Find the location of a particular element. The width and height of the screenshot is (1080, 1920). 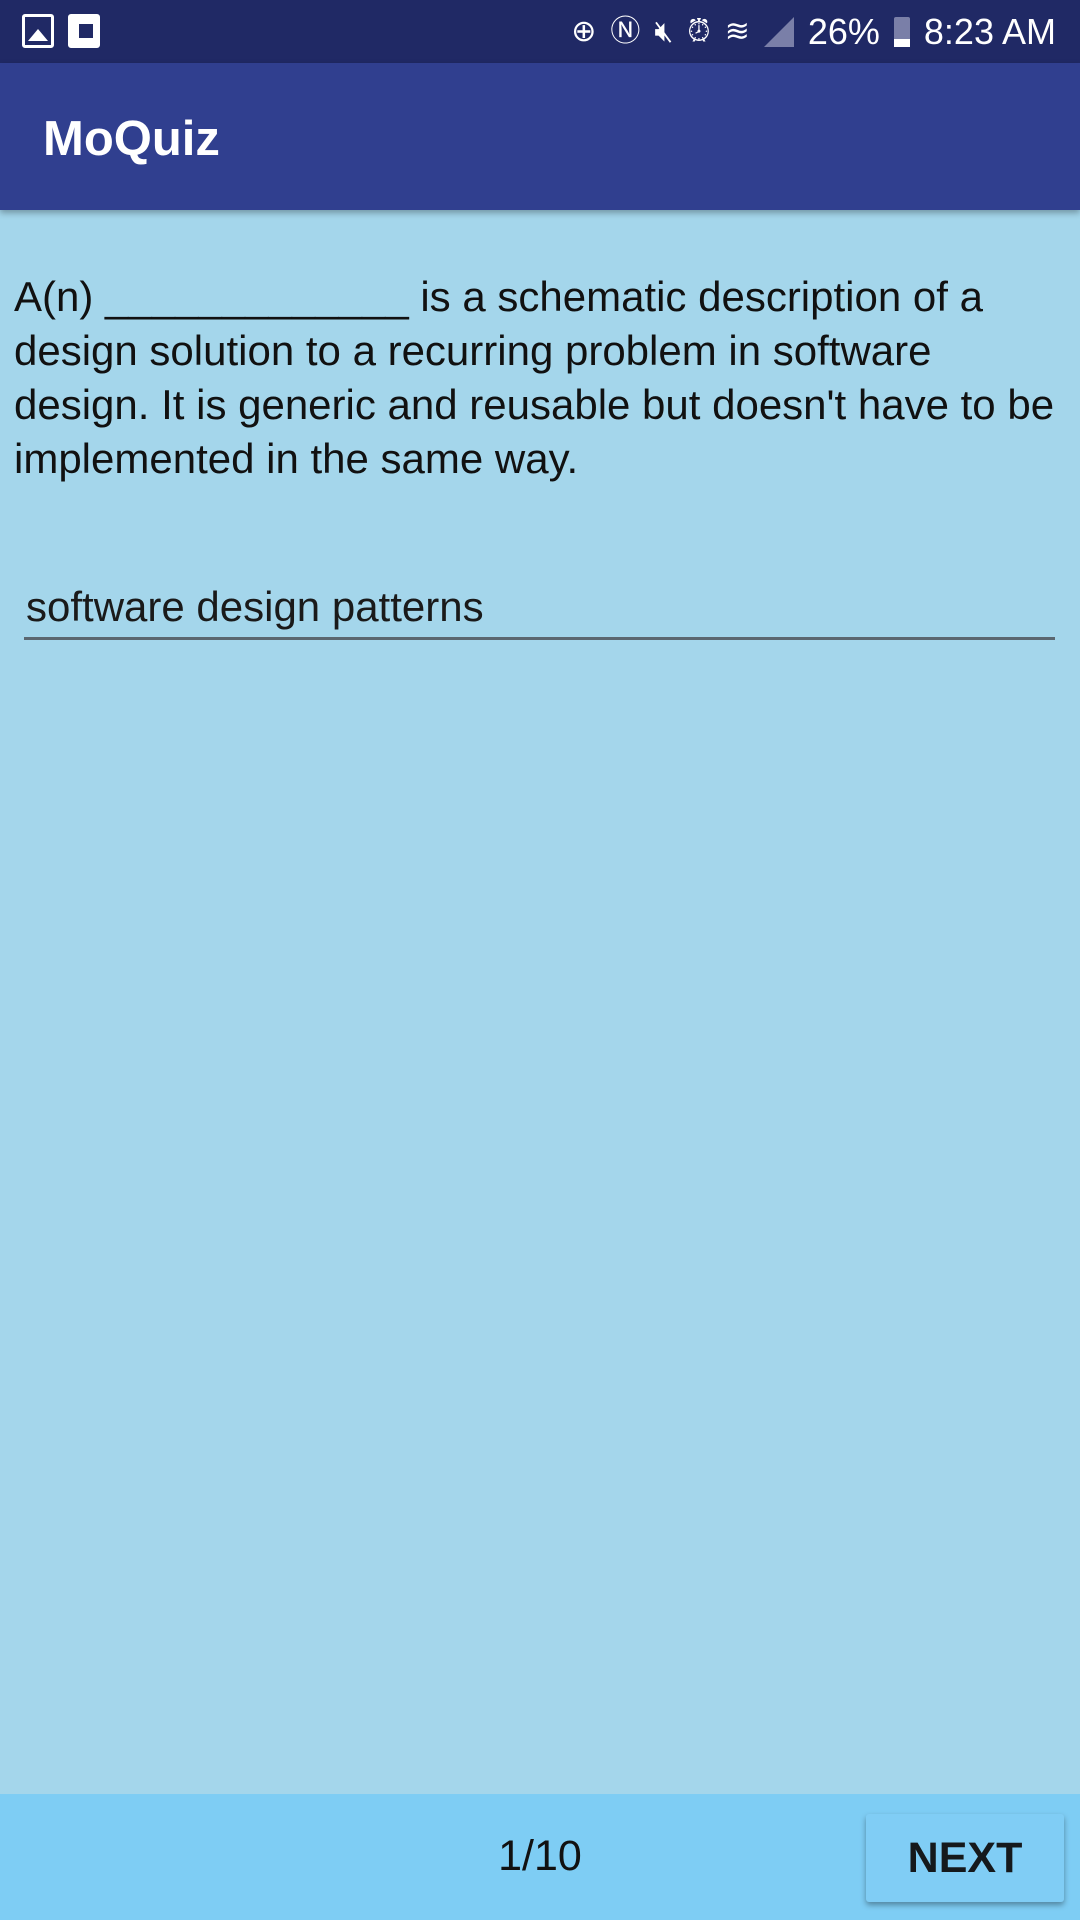

gallery-icon is located at coordinates (38, 31).